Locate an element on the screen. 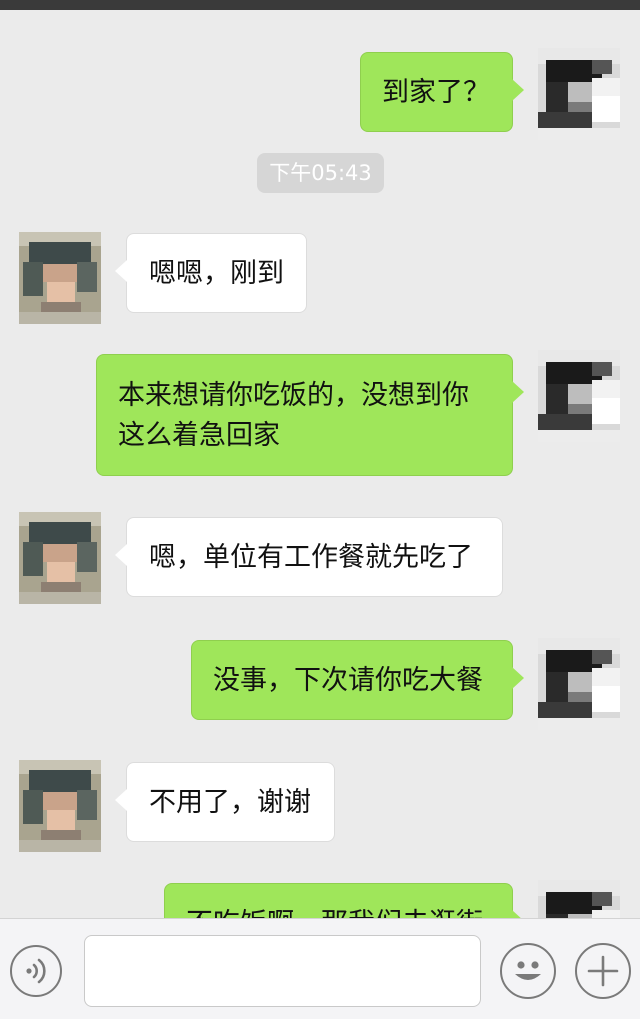  message-bubble-sent: 不吃饭啊，那我们去逛街 is located at coordinates (344, 900).